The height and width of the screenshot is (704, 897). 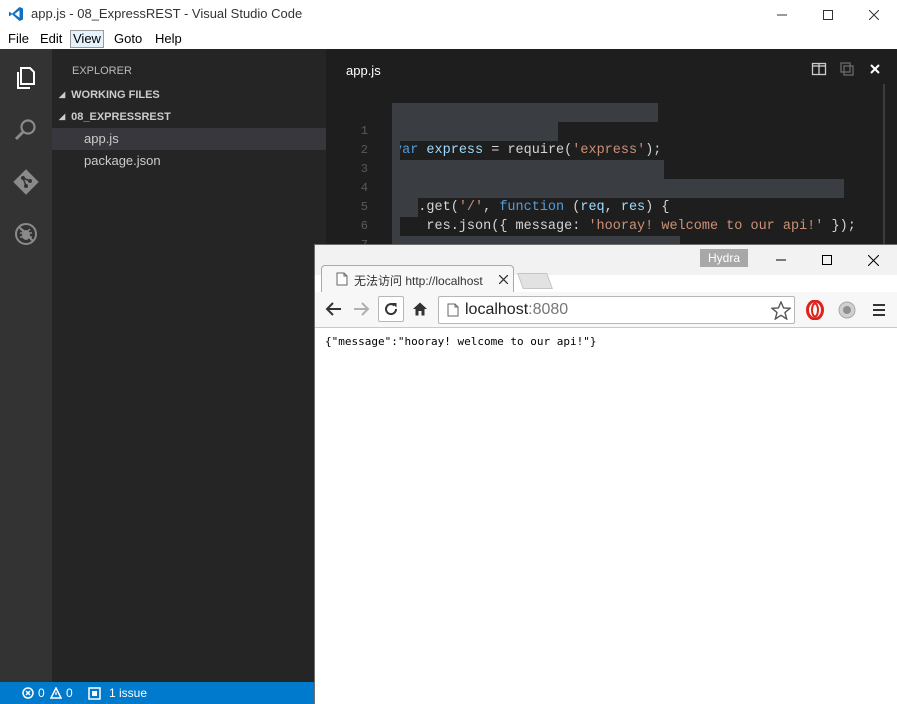 What do you see at coordinates (884, 164) in the screenshot?
I see `editor-scrollbar` at bounding box center [884, 164].